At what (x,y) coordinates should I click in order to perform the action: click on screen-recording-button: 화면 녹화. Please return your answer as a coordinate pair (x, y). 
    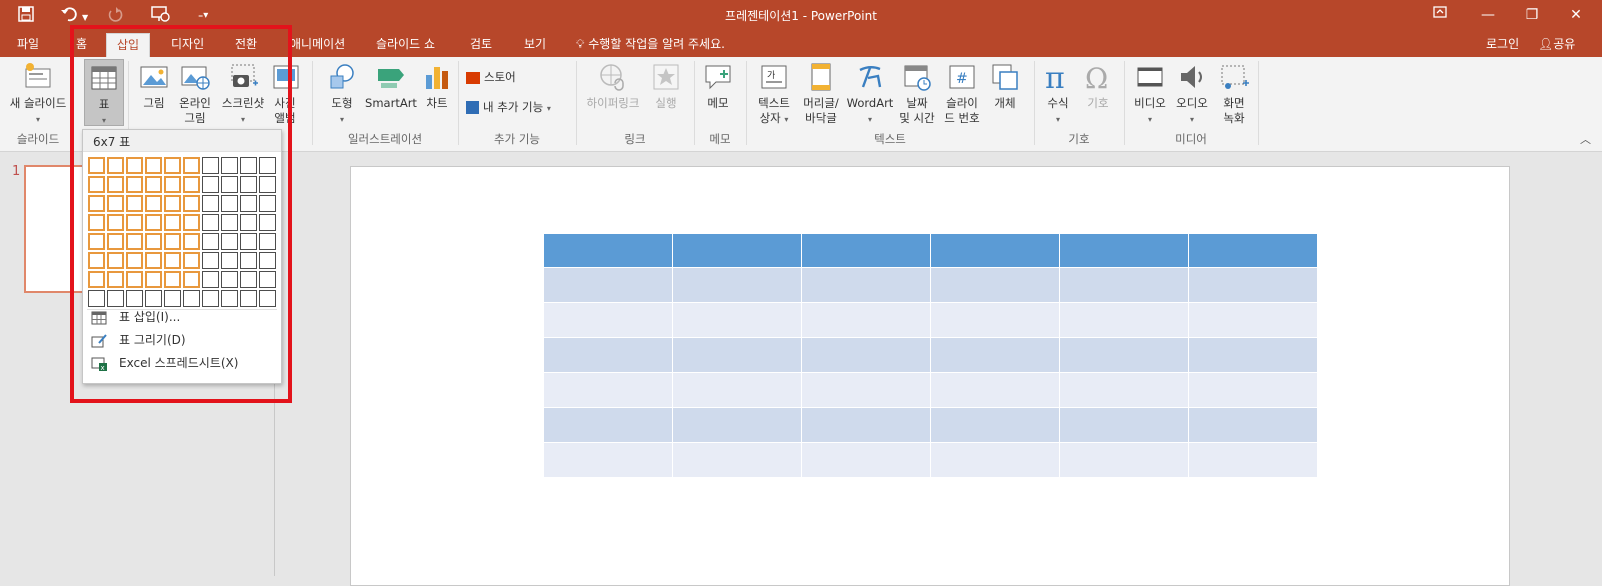
    Looking at the image, I should click on (1234, 92).